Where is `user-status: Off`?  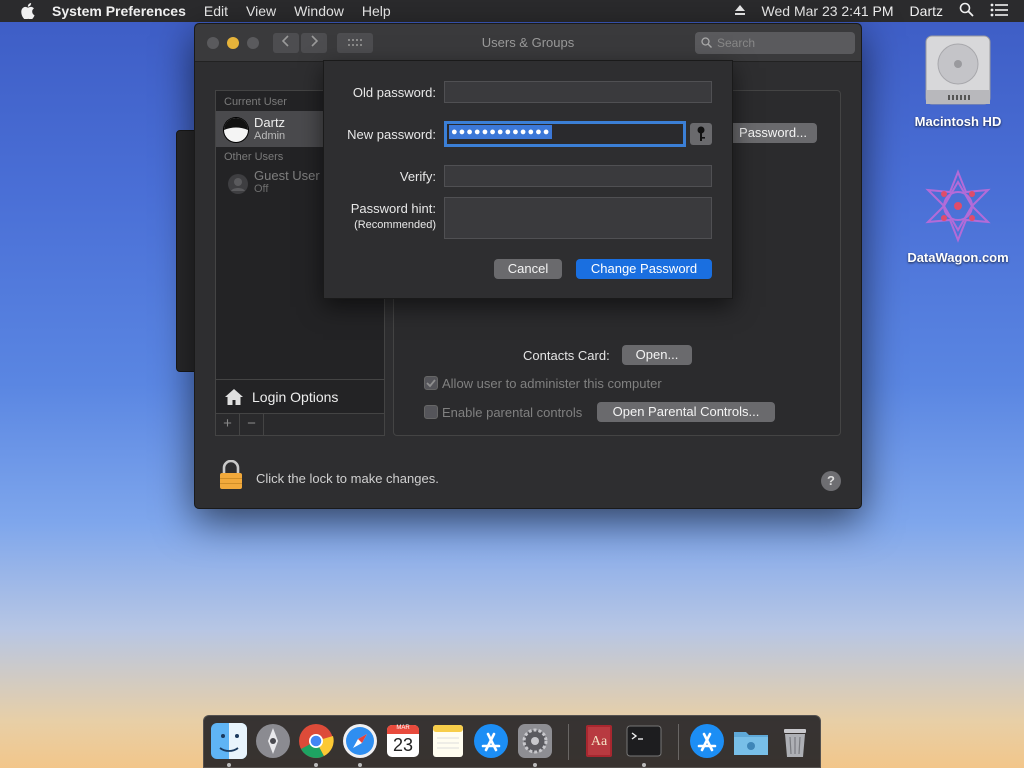 user-status: Off is located at coordinates (261, 189).